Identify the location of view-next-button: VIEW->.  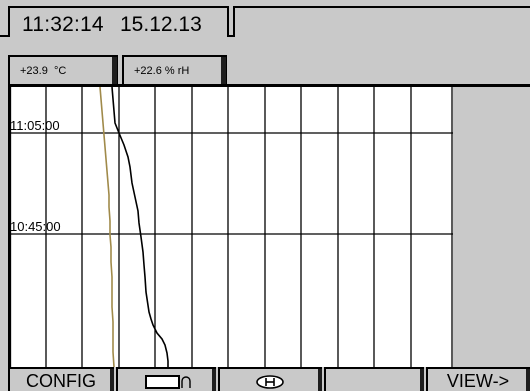
(478, 379).